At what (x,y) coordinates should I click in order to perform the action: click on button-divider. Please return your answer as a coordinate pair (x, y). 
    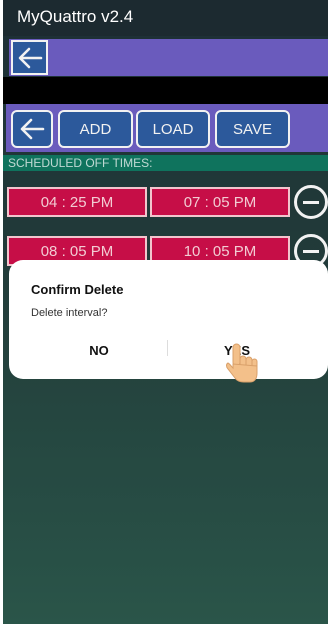
    Looking at the image, I should click on (167, 348).